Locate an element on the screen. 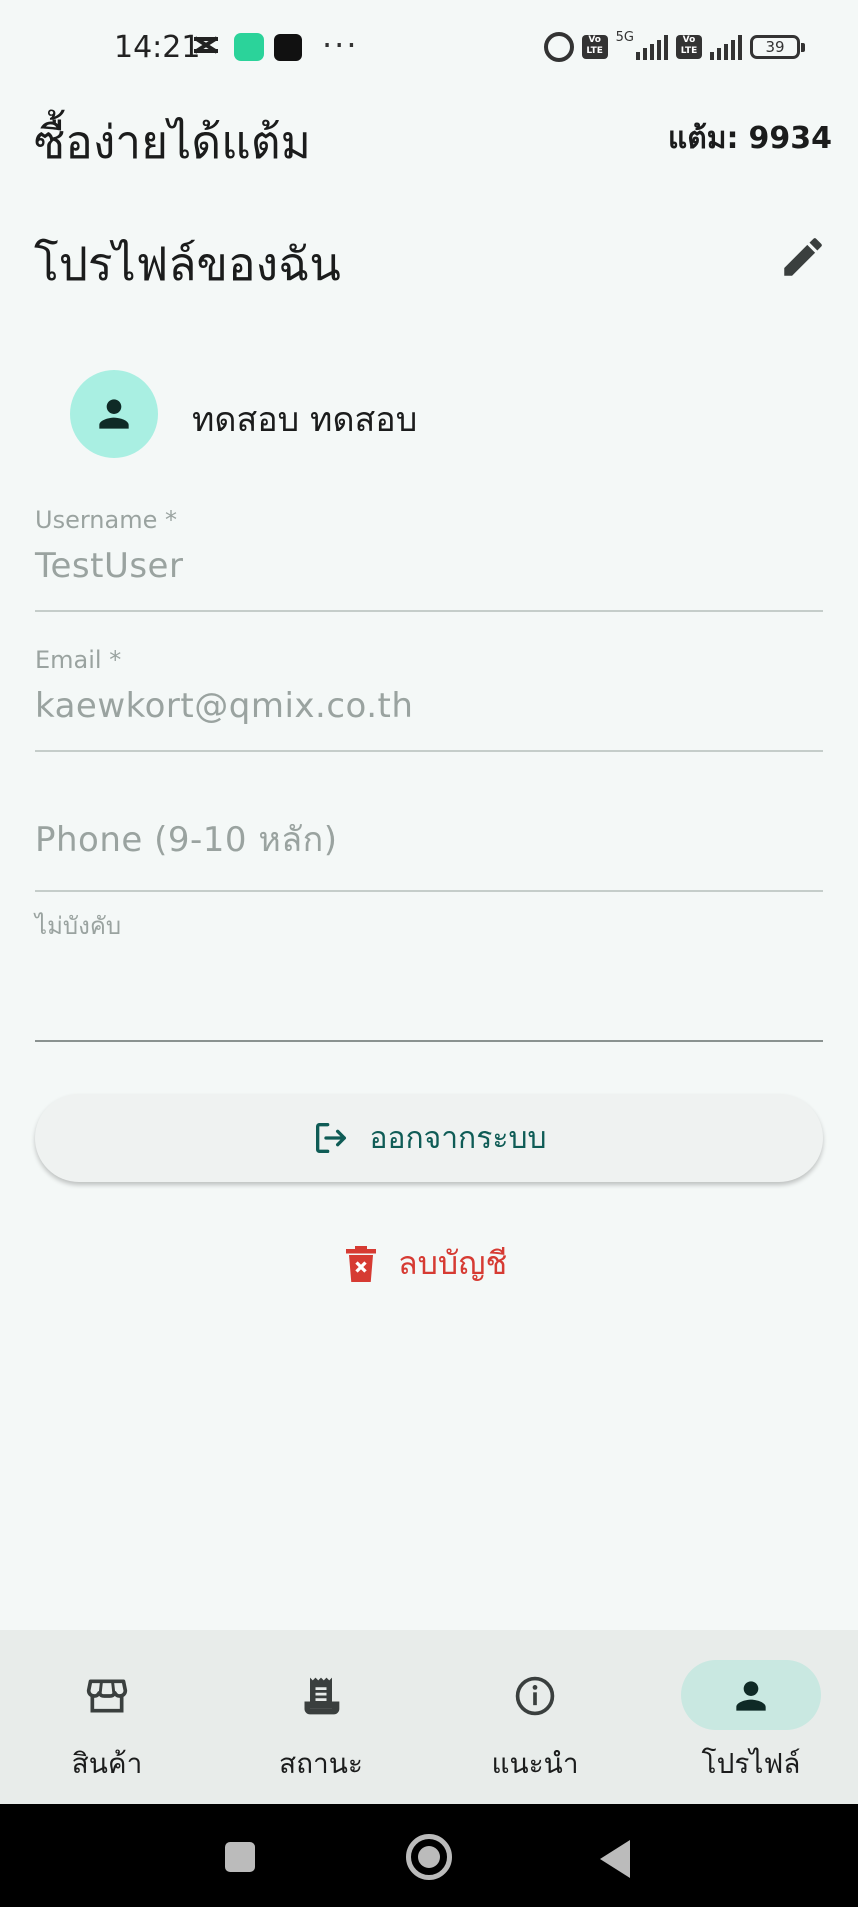 The image size is (858, 1907). network-type: 5G is located at coordinates (624, 37).